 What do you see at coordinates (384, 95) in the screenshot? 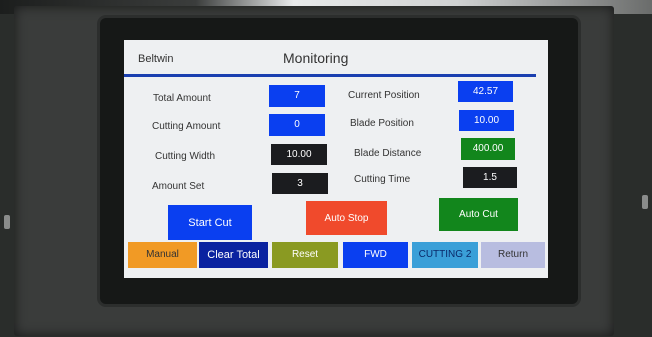
I see `current-position-label: Current Position` at bounding box center [384, 95].